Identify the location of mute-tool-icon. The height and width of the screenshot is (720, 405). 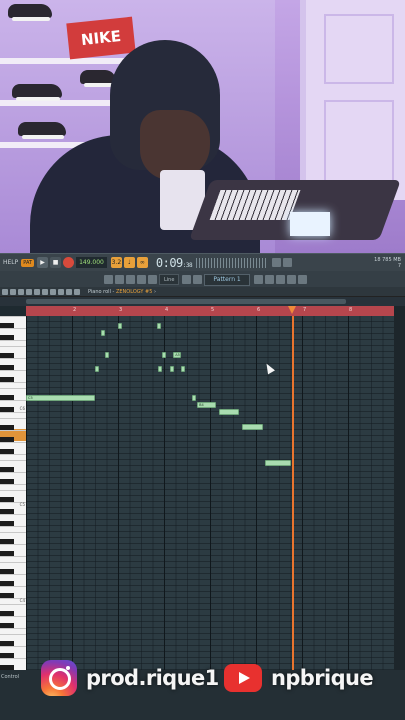
(29, 291).